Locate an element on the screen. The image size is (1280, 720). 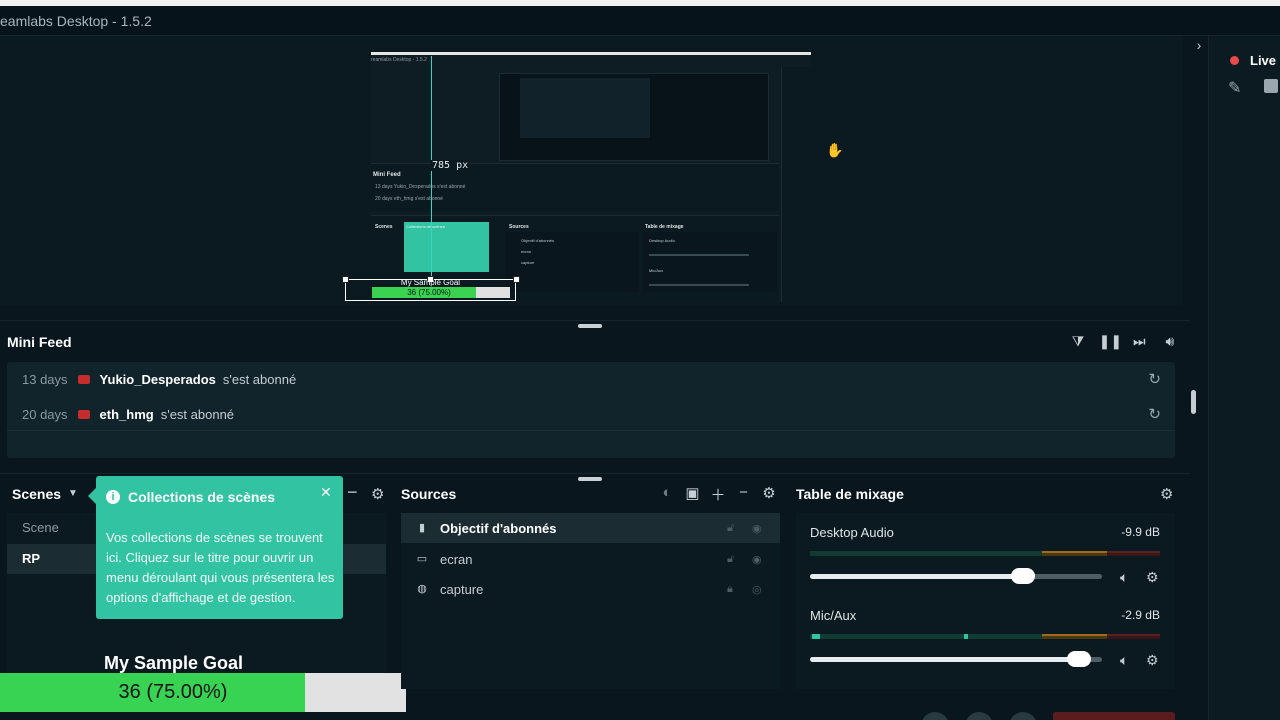
tooltip-title: Collections de scènes is located at coordinates (202, 497).